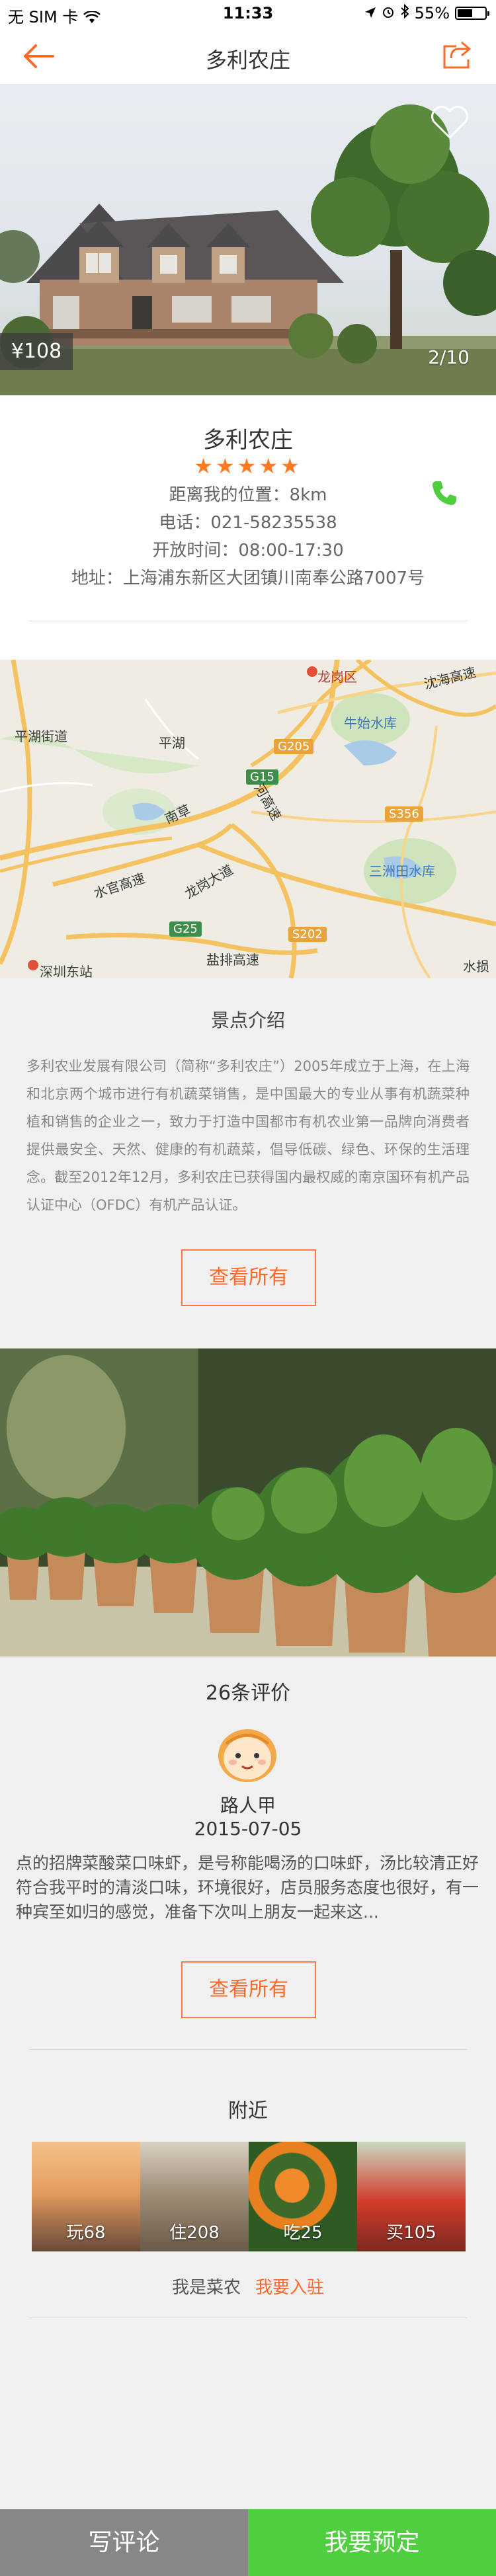  I want to click on distance-text: 距离我的位置：8km, so click(248, 495).